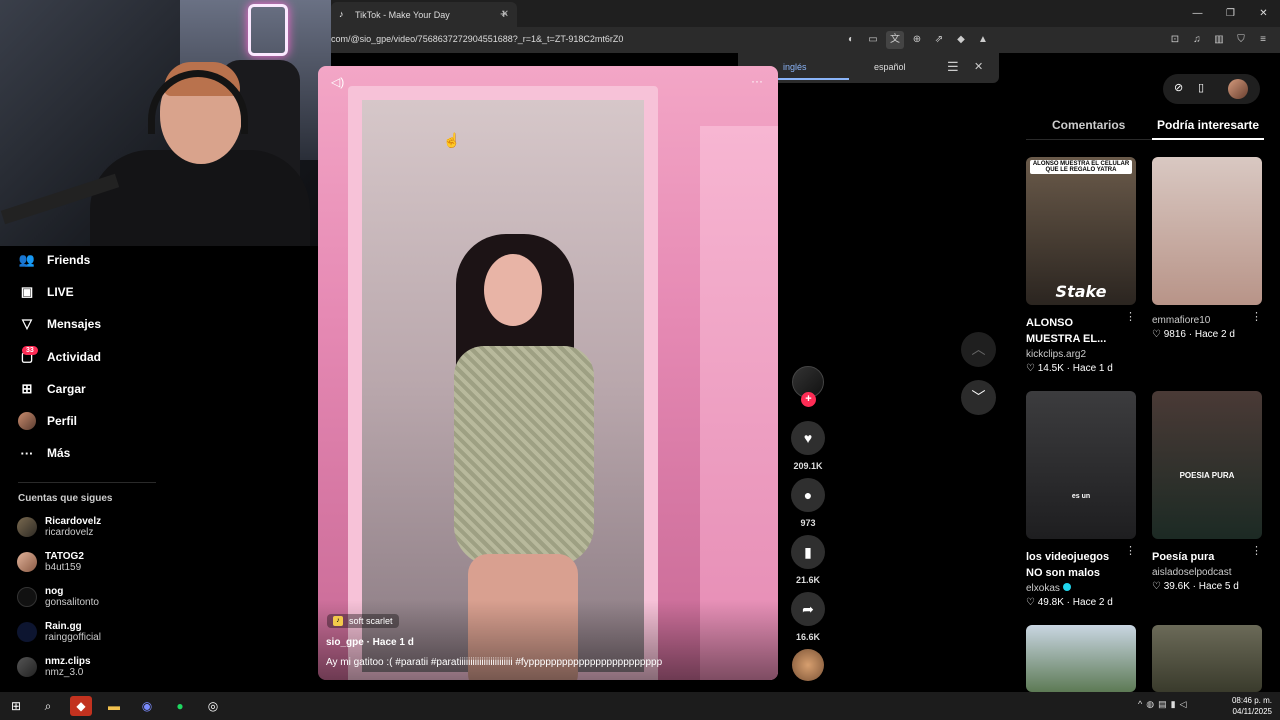  What do you see at coordinates (1069, 368) in the screenshot?
I see `card-meta: ♡ 14.5K · Hace 1 d` at bounding box center [1069, 368].